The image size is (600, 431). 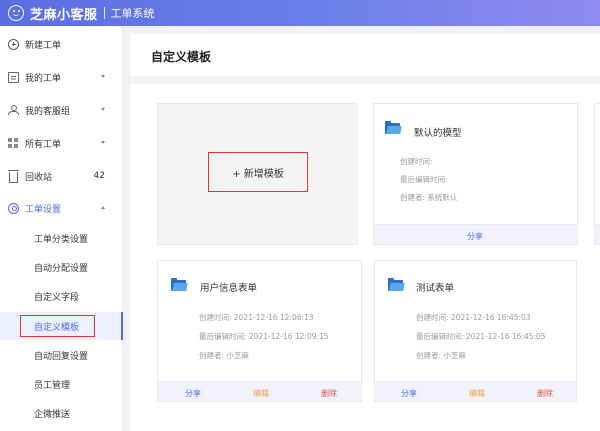 I want to click on chevron-up-icon, so click(x=103, y=207).